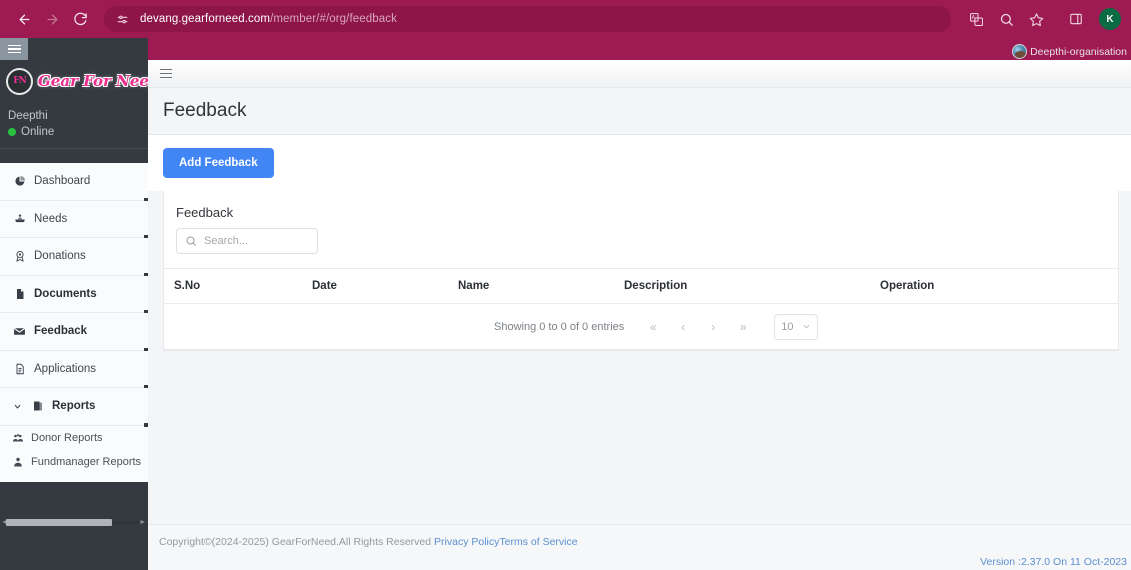 The image size is (1131, 570). I want to click on url-host: devang.gearforneed.com, so click(205, 19).